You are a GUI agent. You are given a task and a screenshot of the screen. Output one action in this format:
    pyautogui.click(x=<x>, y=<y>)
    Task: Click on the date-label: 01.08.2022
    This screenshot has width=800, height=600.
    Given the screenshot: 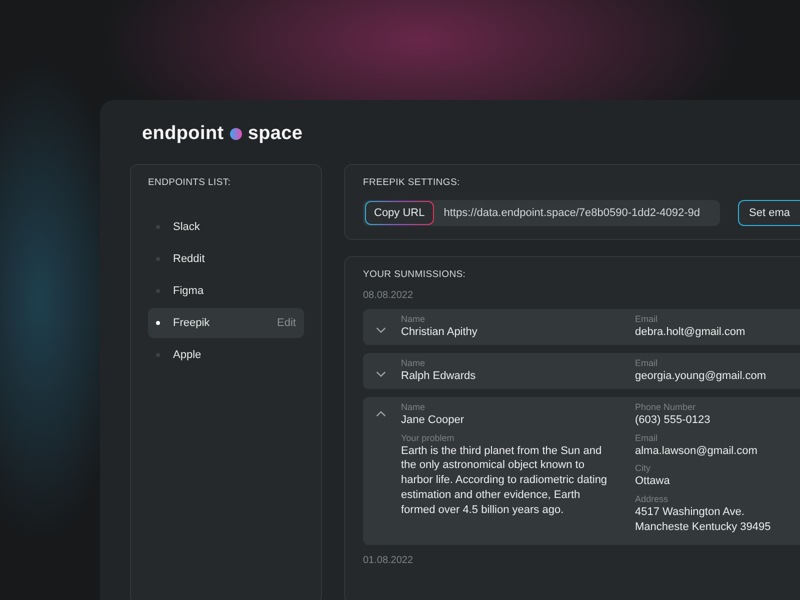 What is the action you would take?
    pyautogui.click(x=388, y=560)
    